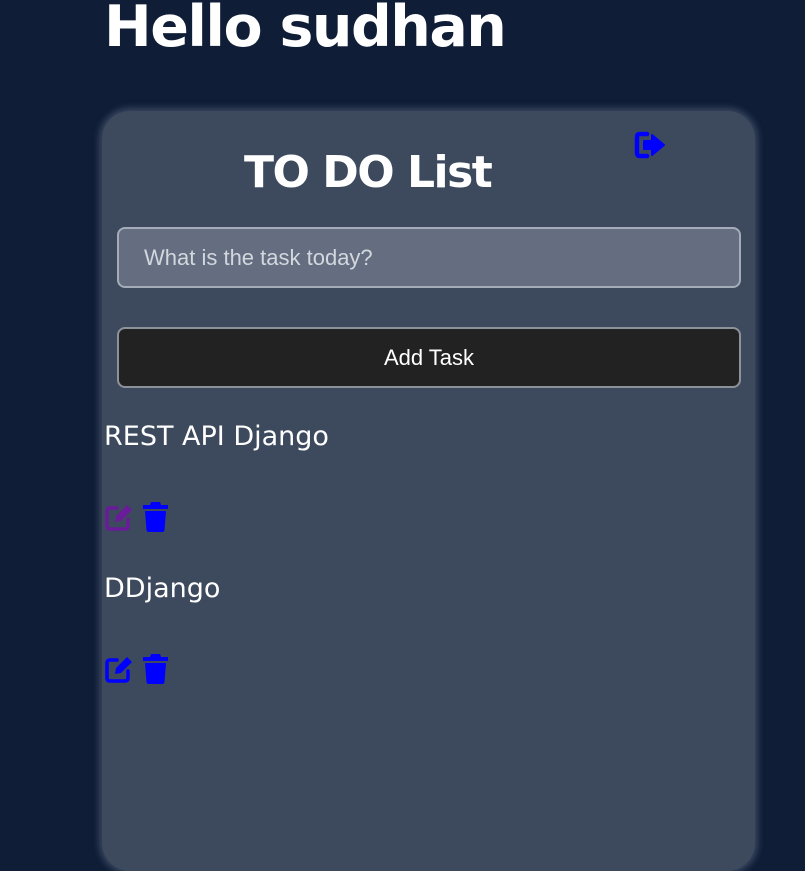  I want to click on add-task-button: Add Task, so click(429, 357).